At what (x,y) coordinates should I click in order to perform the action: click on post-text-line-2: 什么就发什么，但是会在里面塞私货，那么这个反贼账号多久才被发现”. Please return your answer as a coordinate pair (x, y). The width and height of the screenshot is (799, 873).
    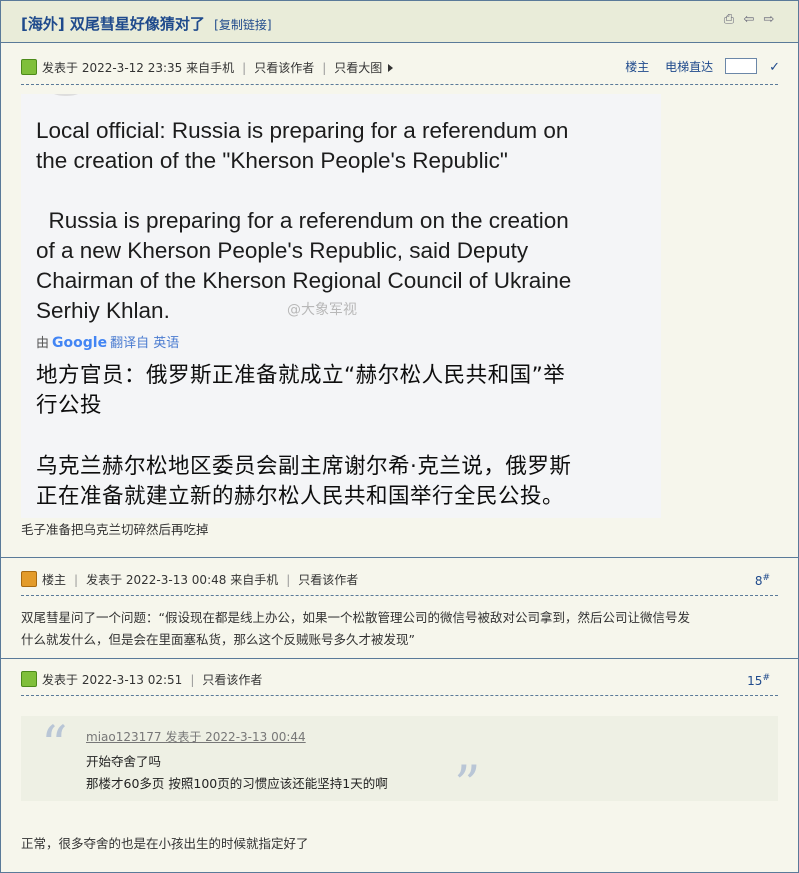
    Looking at the image, I should click on (218, 639).